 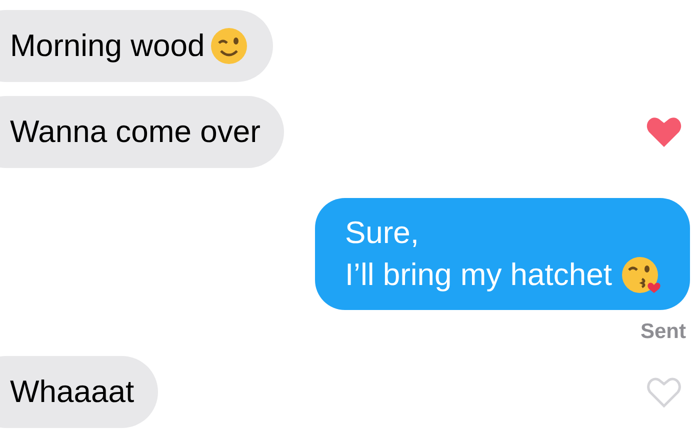 What do you see at coordinates (663, 332) in the screenshot?
I see `delivery-status: Sent` at bounding box center [663, 332].